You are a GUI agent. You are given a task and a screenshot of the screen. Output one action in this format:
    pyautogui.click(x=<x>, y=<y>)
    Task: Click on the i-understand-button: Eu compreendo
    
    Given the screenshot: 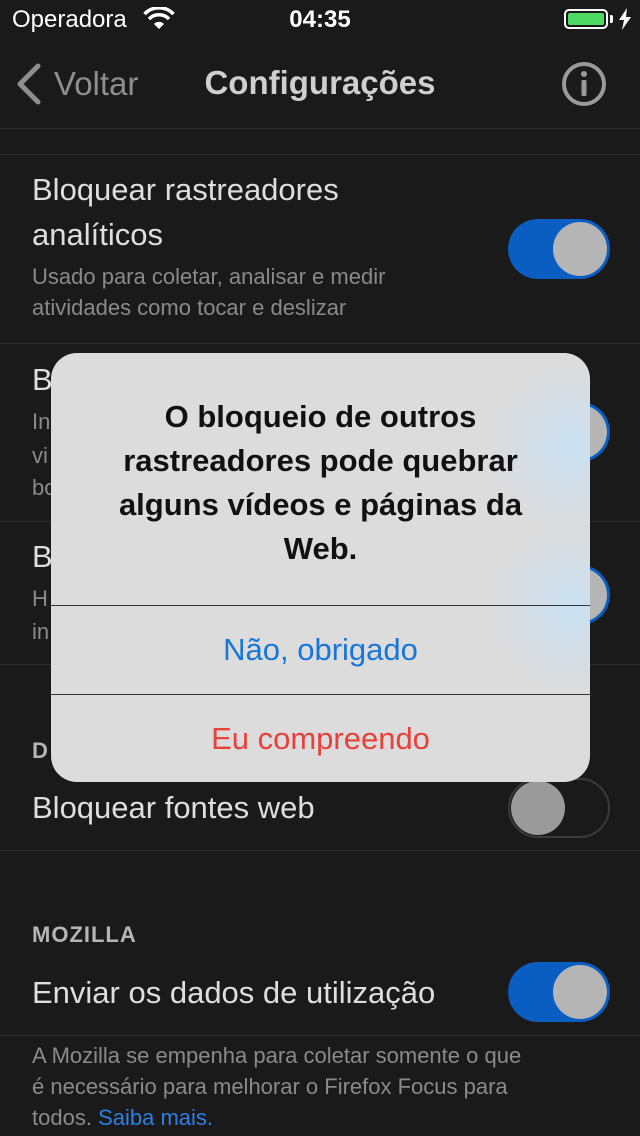 What is the action you would take?
    pyautogui.click(x=320, y=738)
    